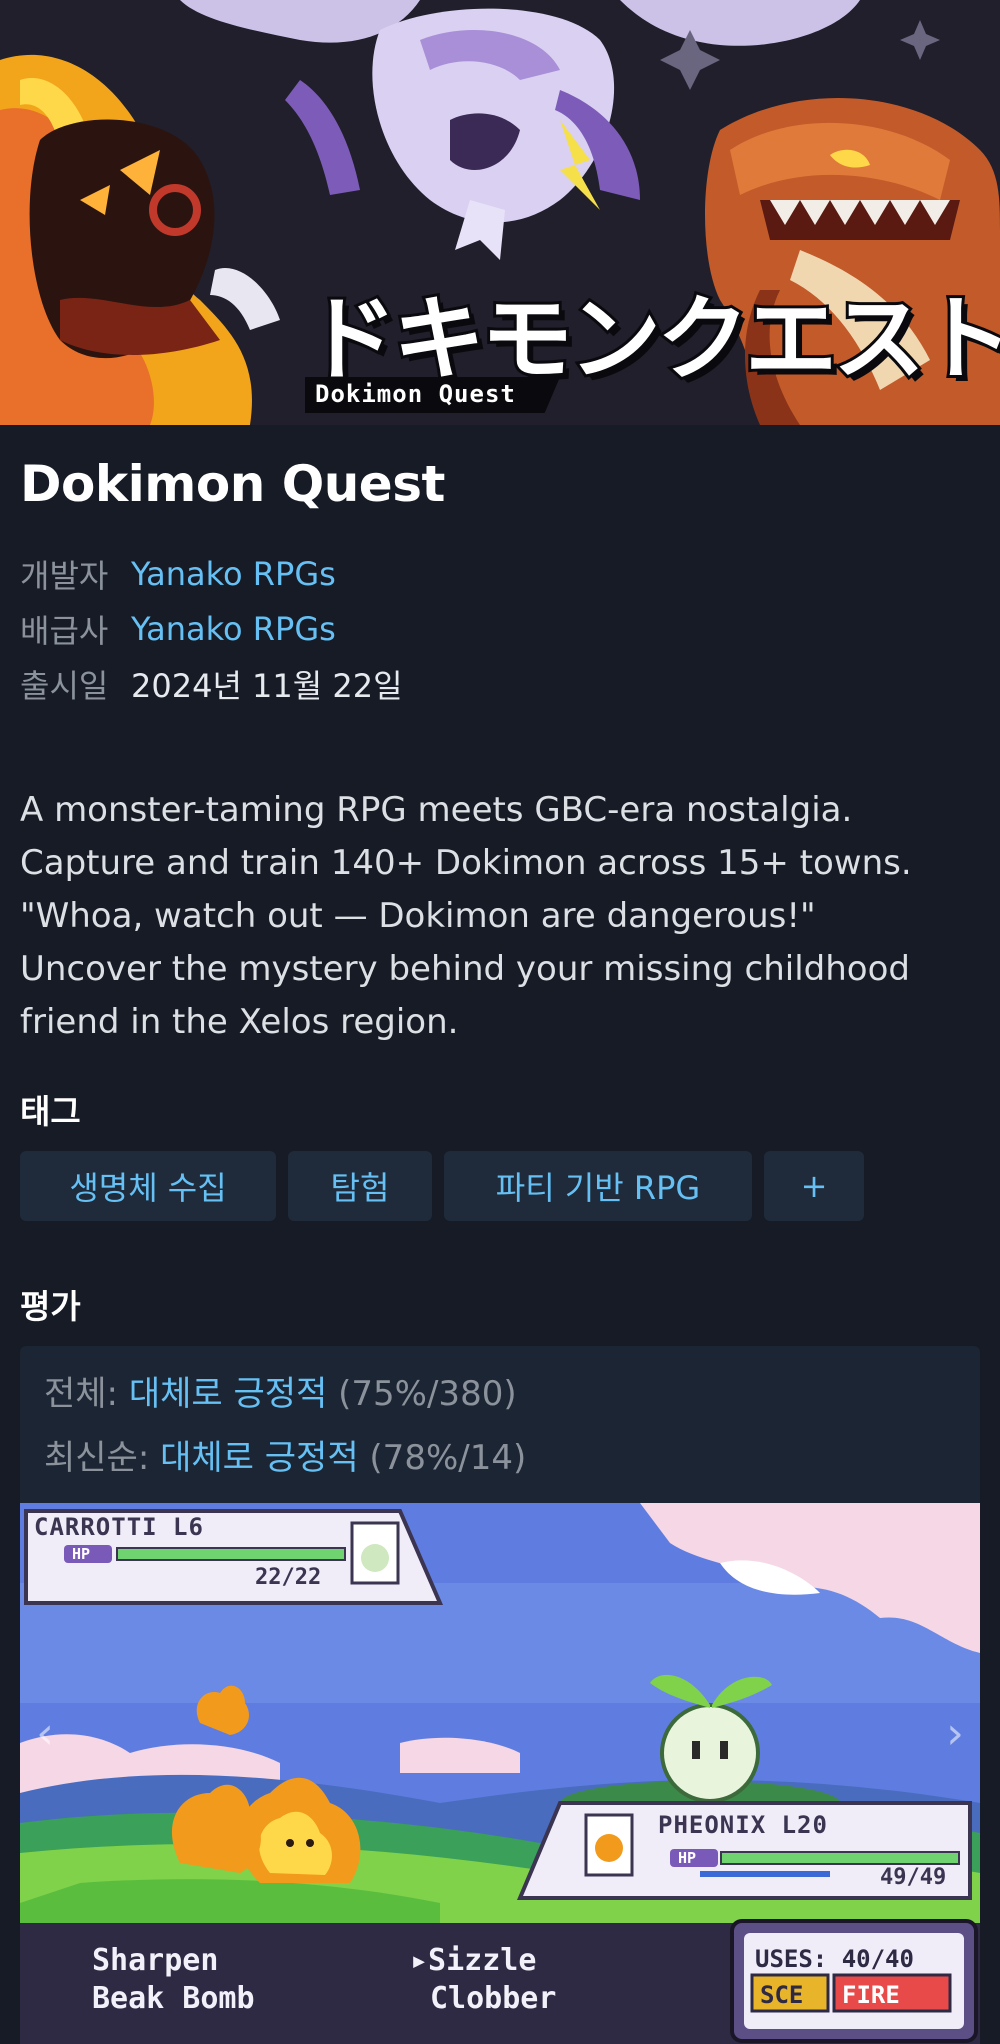  I want to click on publisher-label: 배급사, so click(64, 631).